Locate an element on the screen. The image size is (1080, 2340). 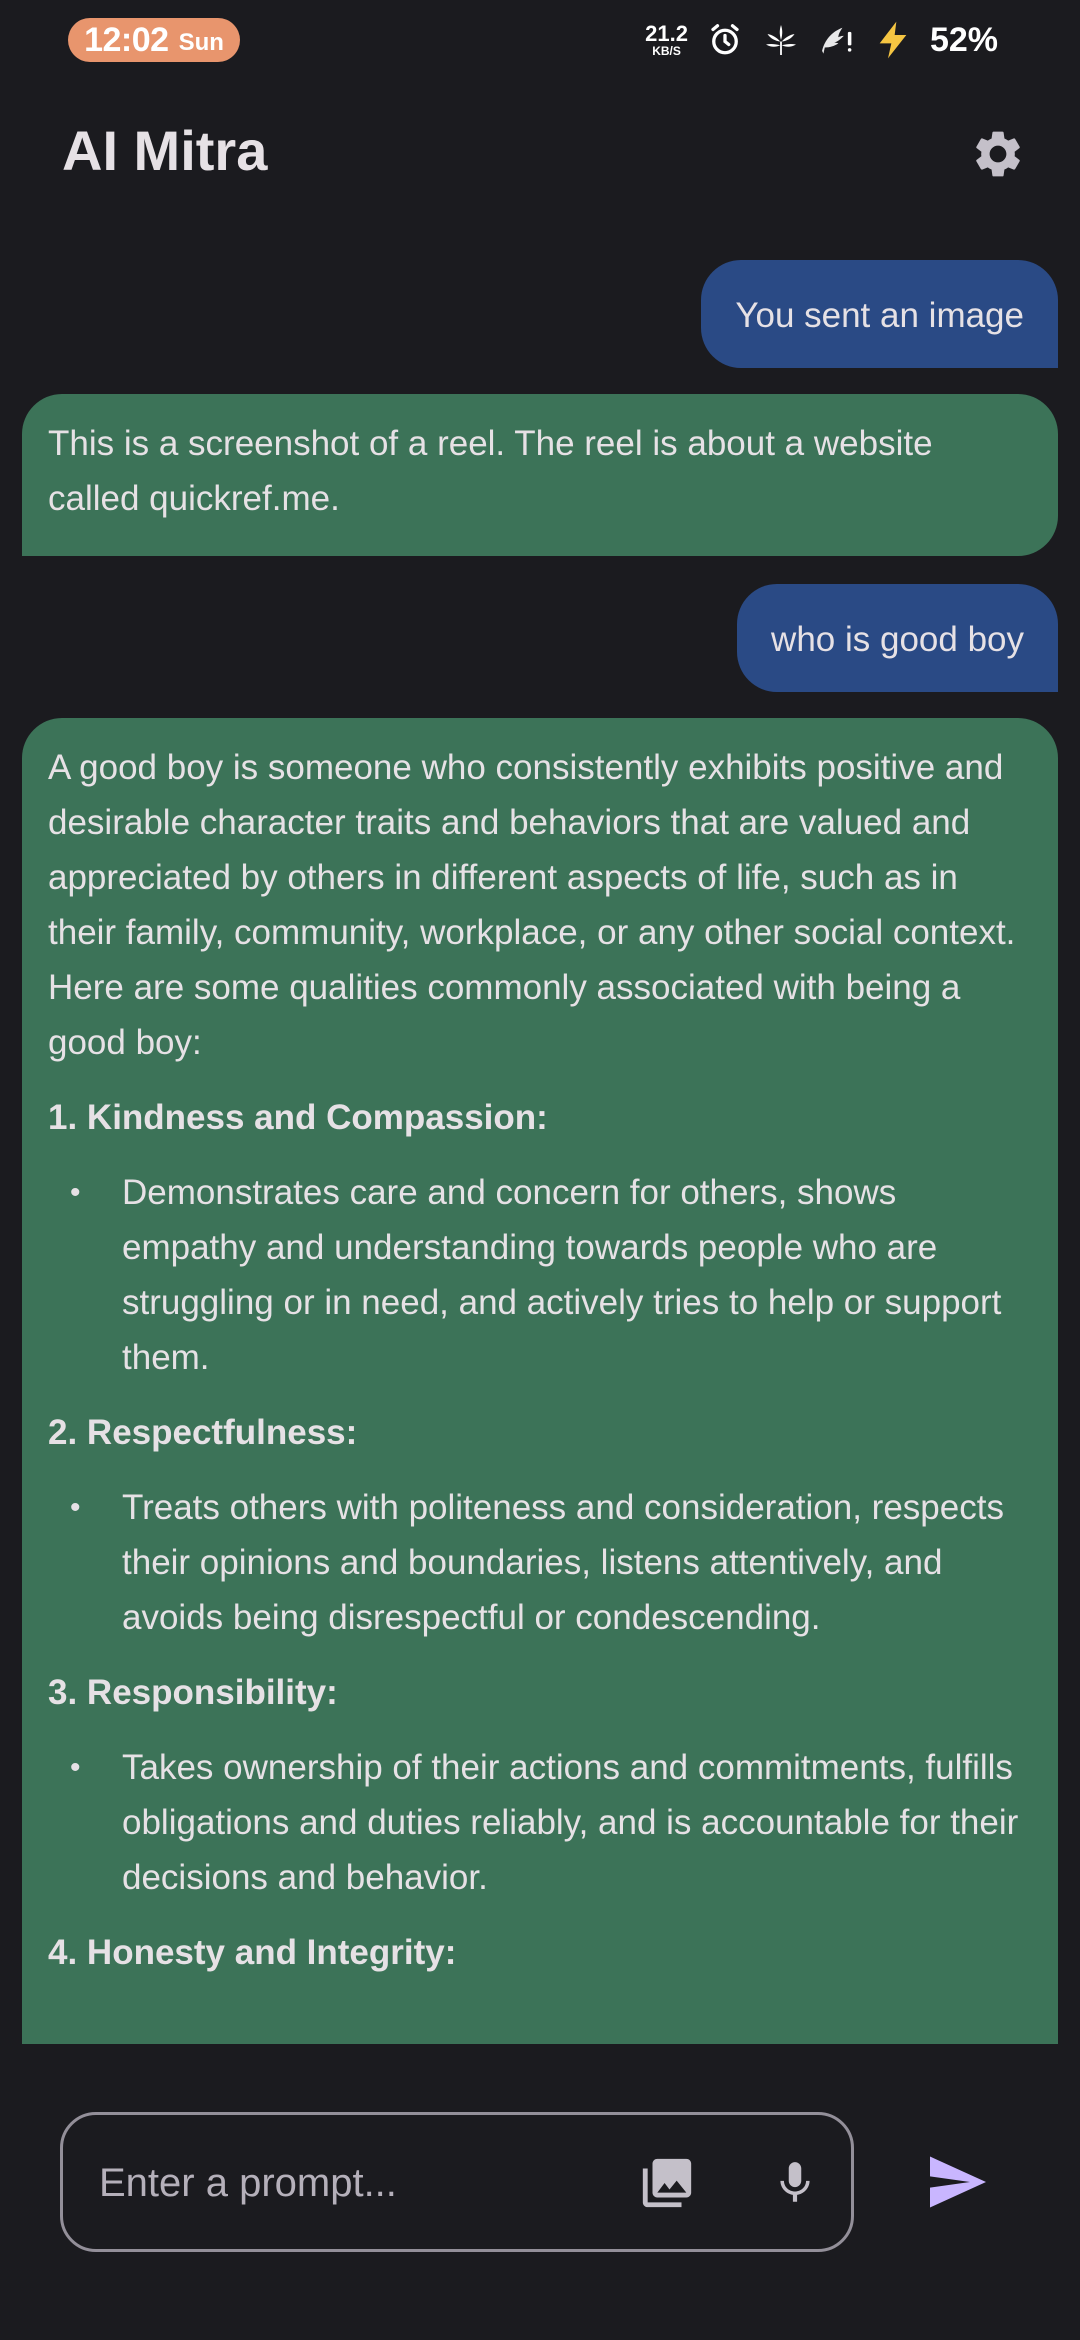
user-message-text: You sent an image is located at coordinates (879, 315).